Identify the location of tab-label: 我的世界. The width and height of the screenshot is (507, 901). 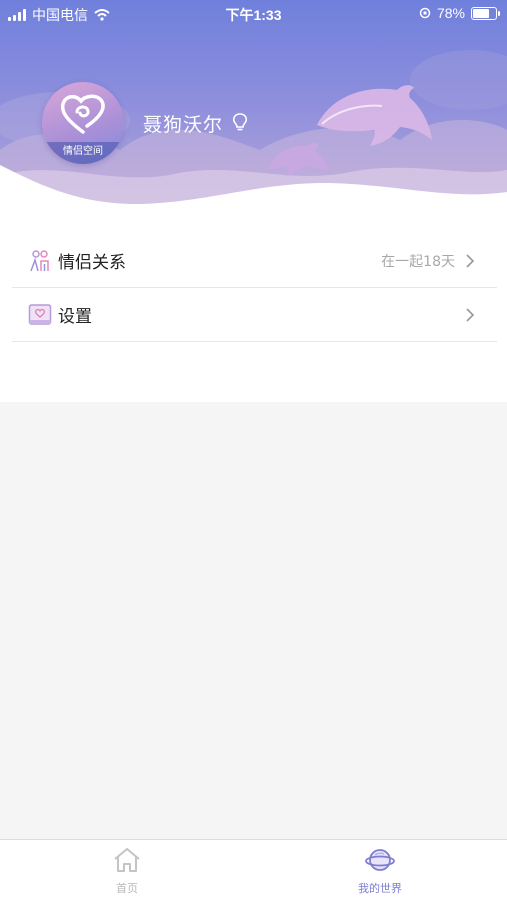
(380, 888).